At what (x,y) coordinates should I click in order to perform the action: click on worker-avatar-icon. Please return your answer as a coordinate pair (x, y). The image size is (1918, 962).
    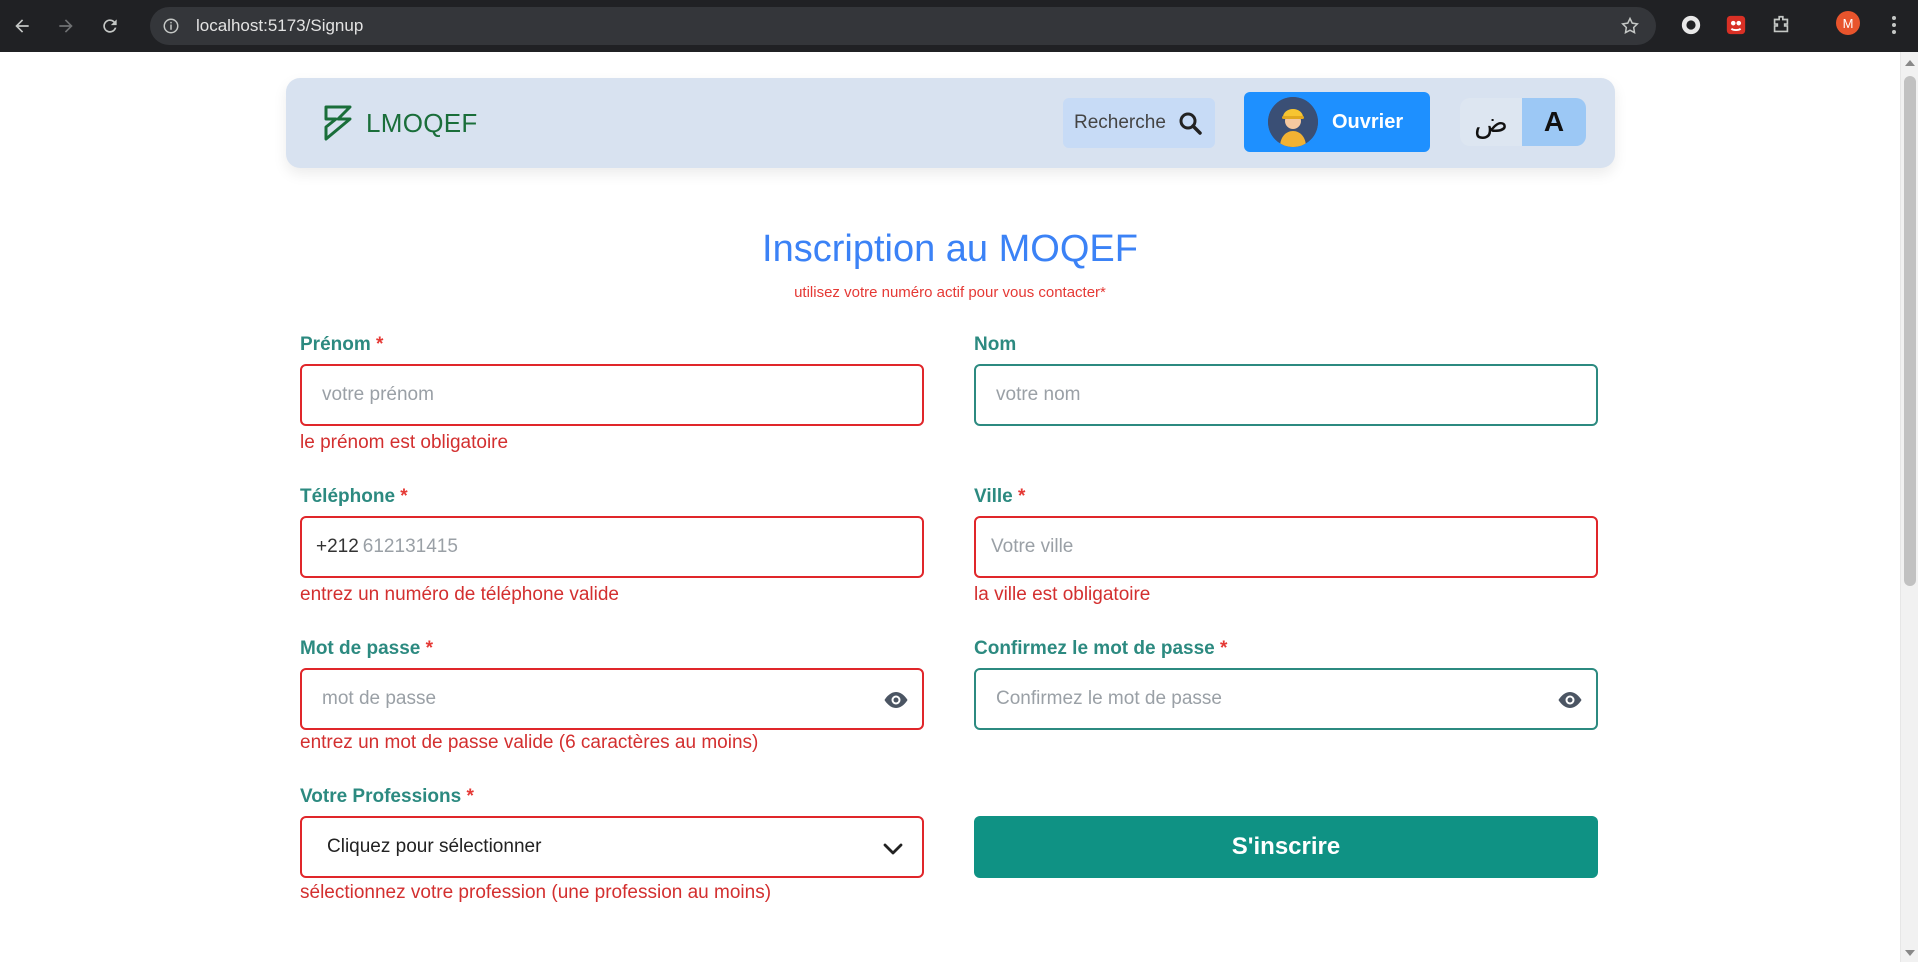
    Looking at the image, I should click on (1293, 122).